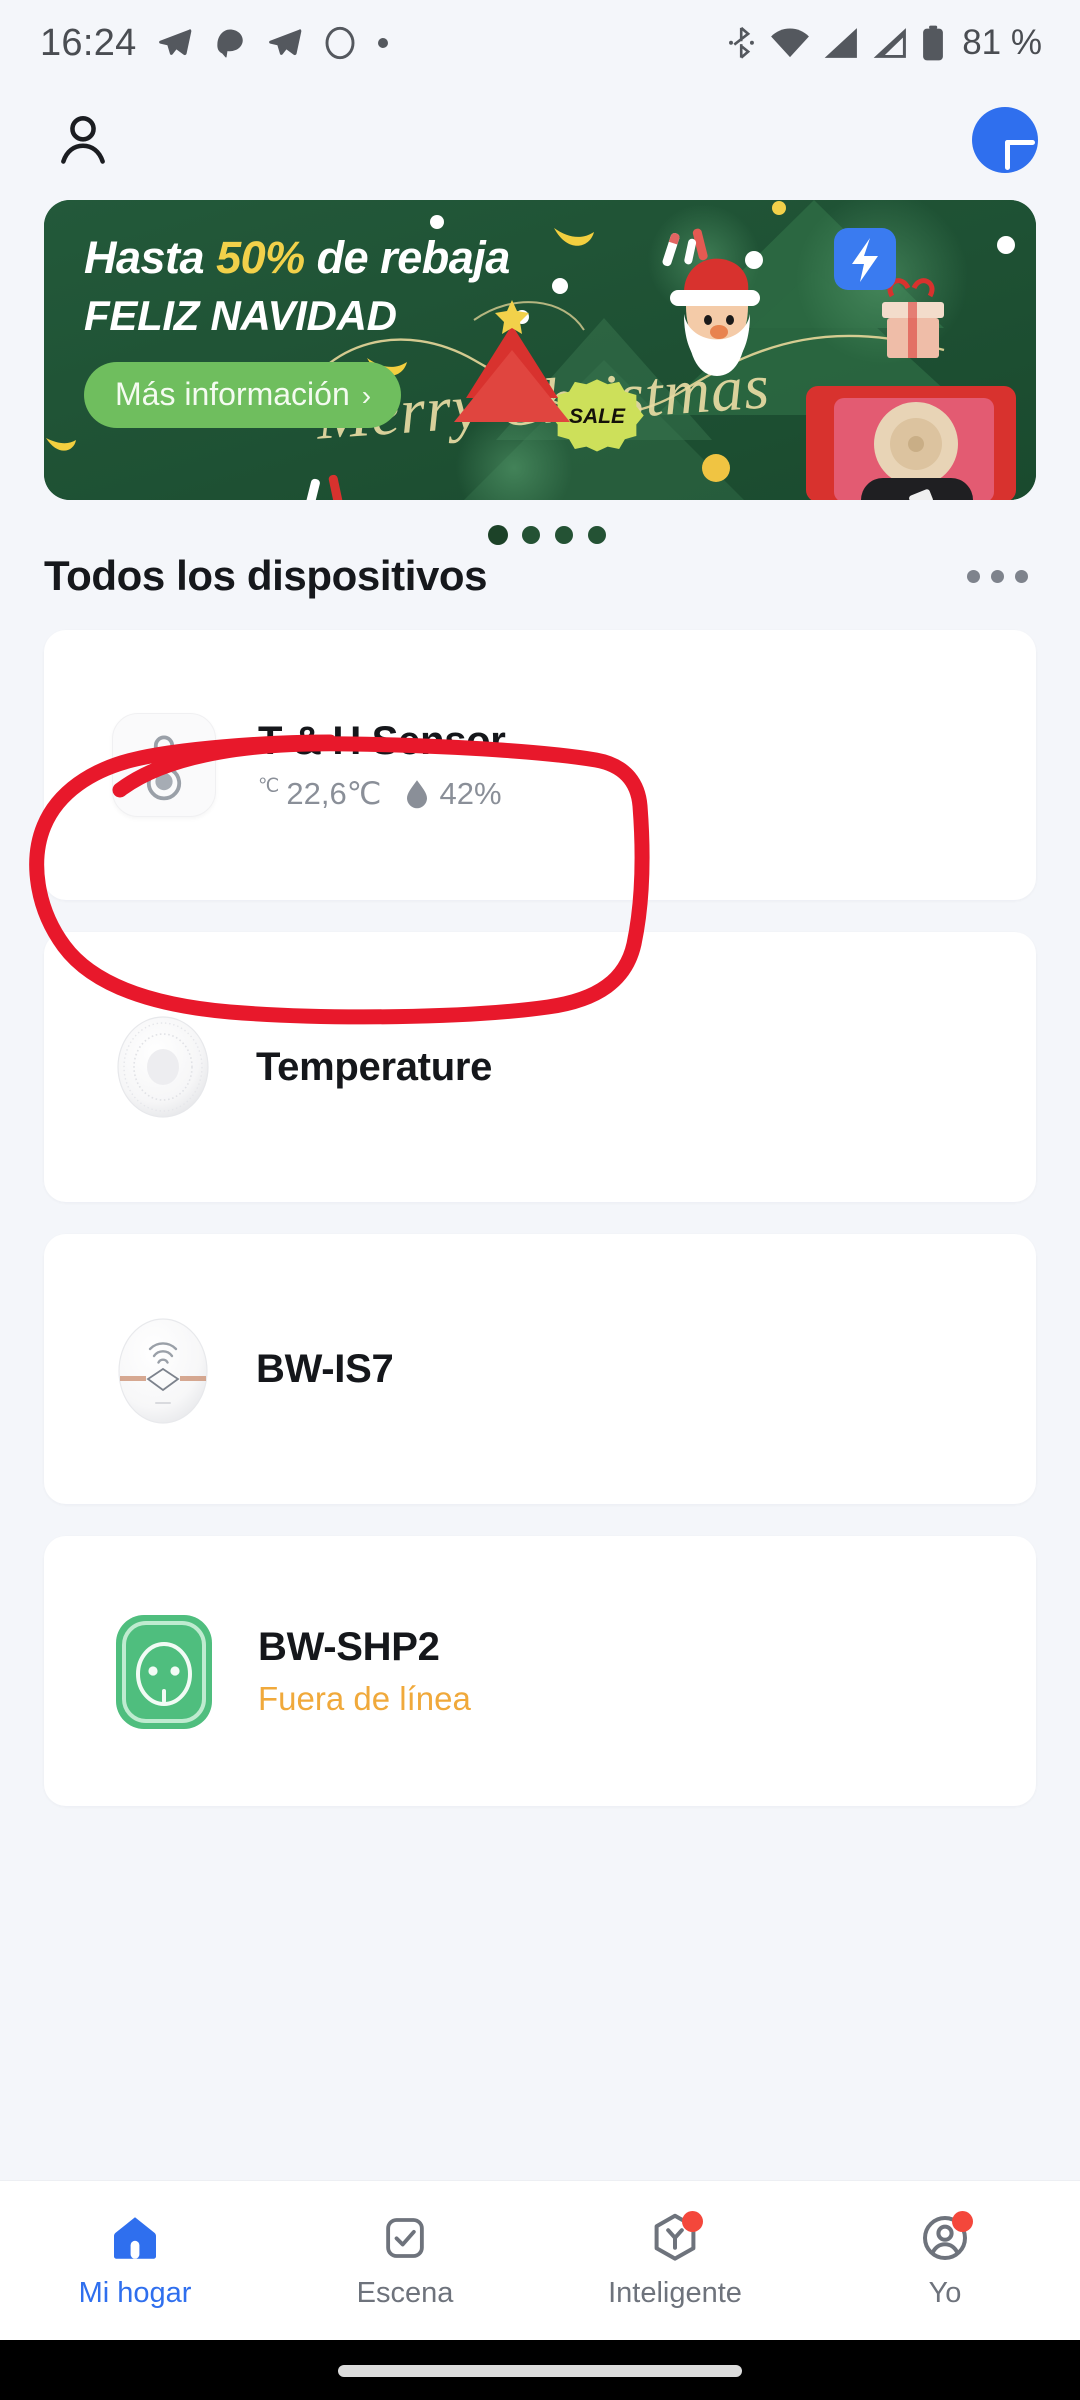 The width and height of the screenshot is (1080, 2400). What do you see at coordinates (382, 765) in the screenshot?
I see `device-text-block: T & H Sensor ℃ 22,6℃ 42%` at bounding box center [382, 765].